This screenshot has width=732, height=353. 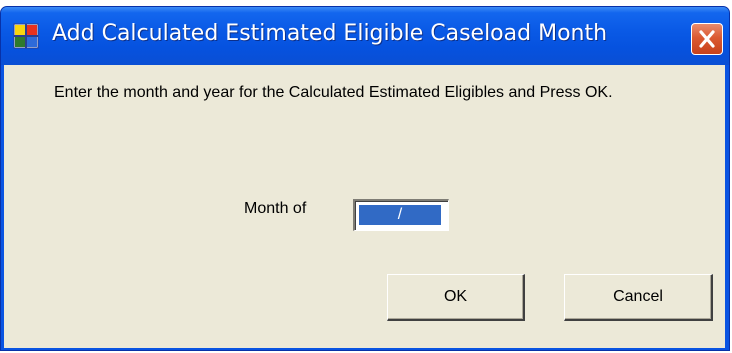 I want to click on close-button, so click(x=707, y=39).